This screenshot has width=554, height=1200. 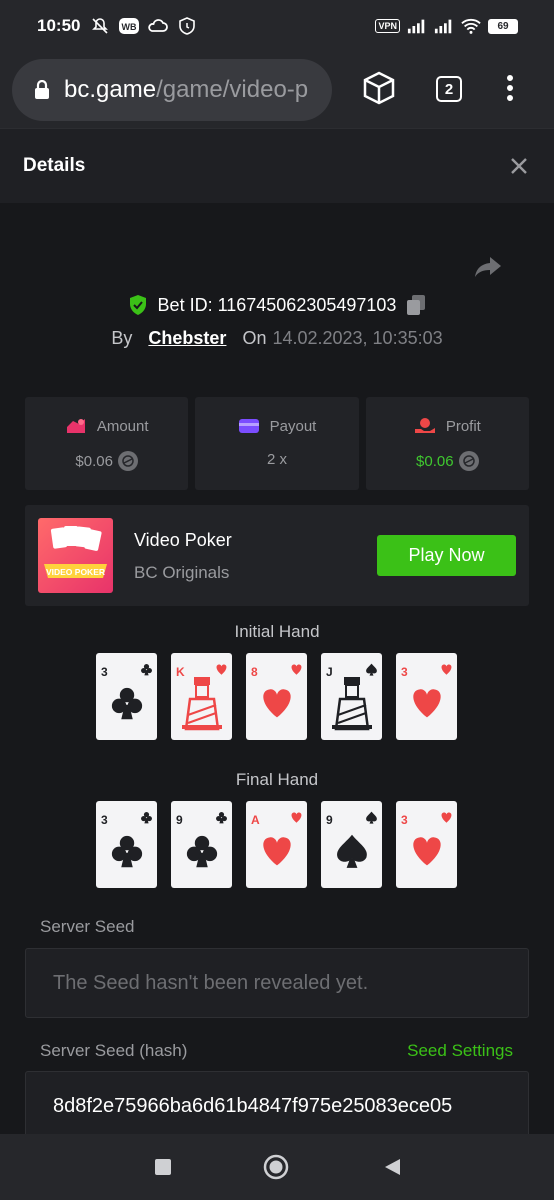 I want to click on stat-profit: Profit $0.06, so click(x=447, y=443).